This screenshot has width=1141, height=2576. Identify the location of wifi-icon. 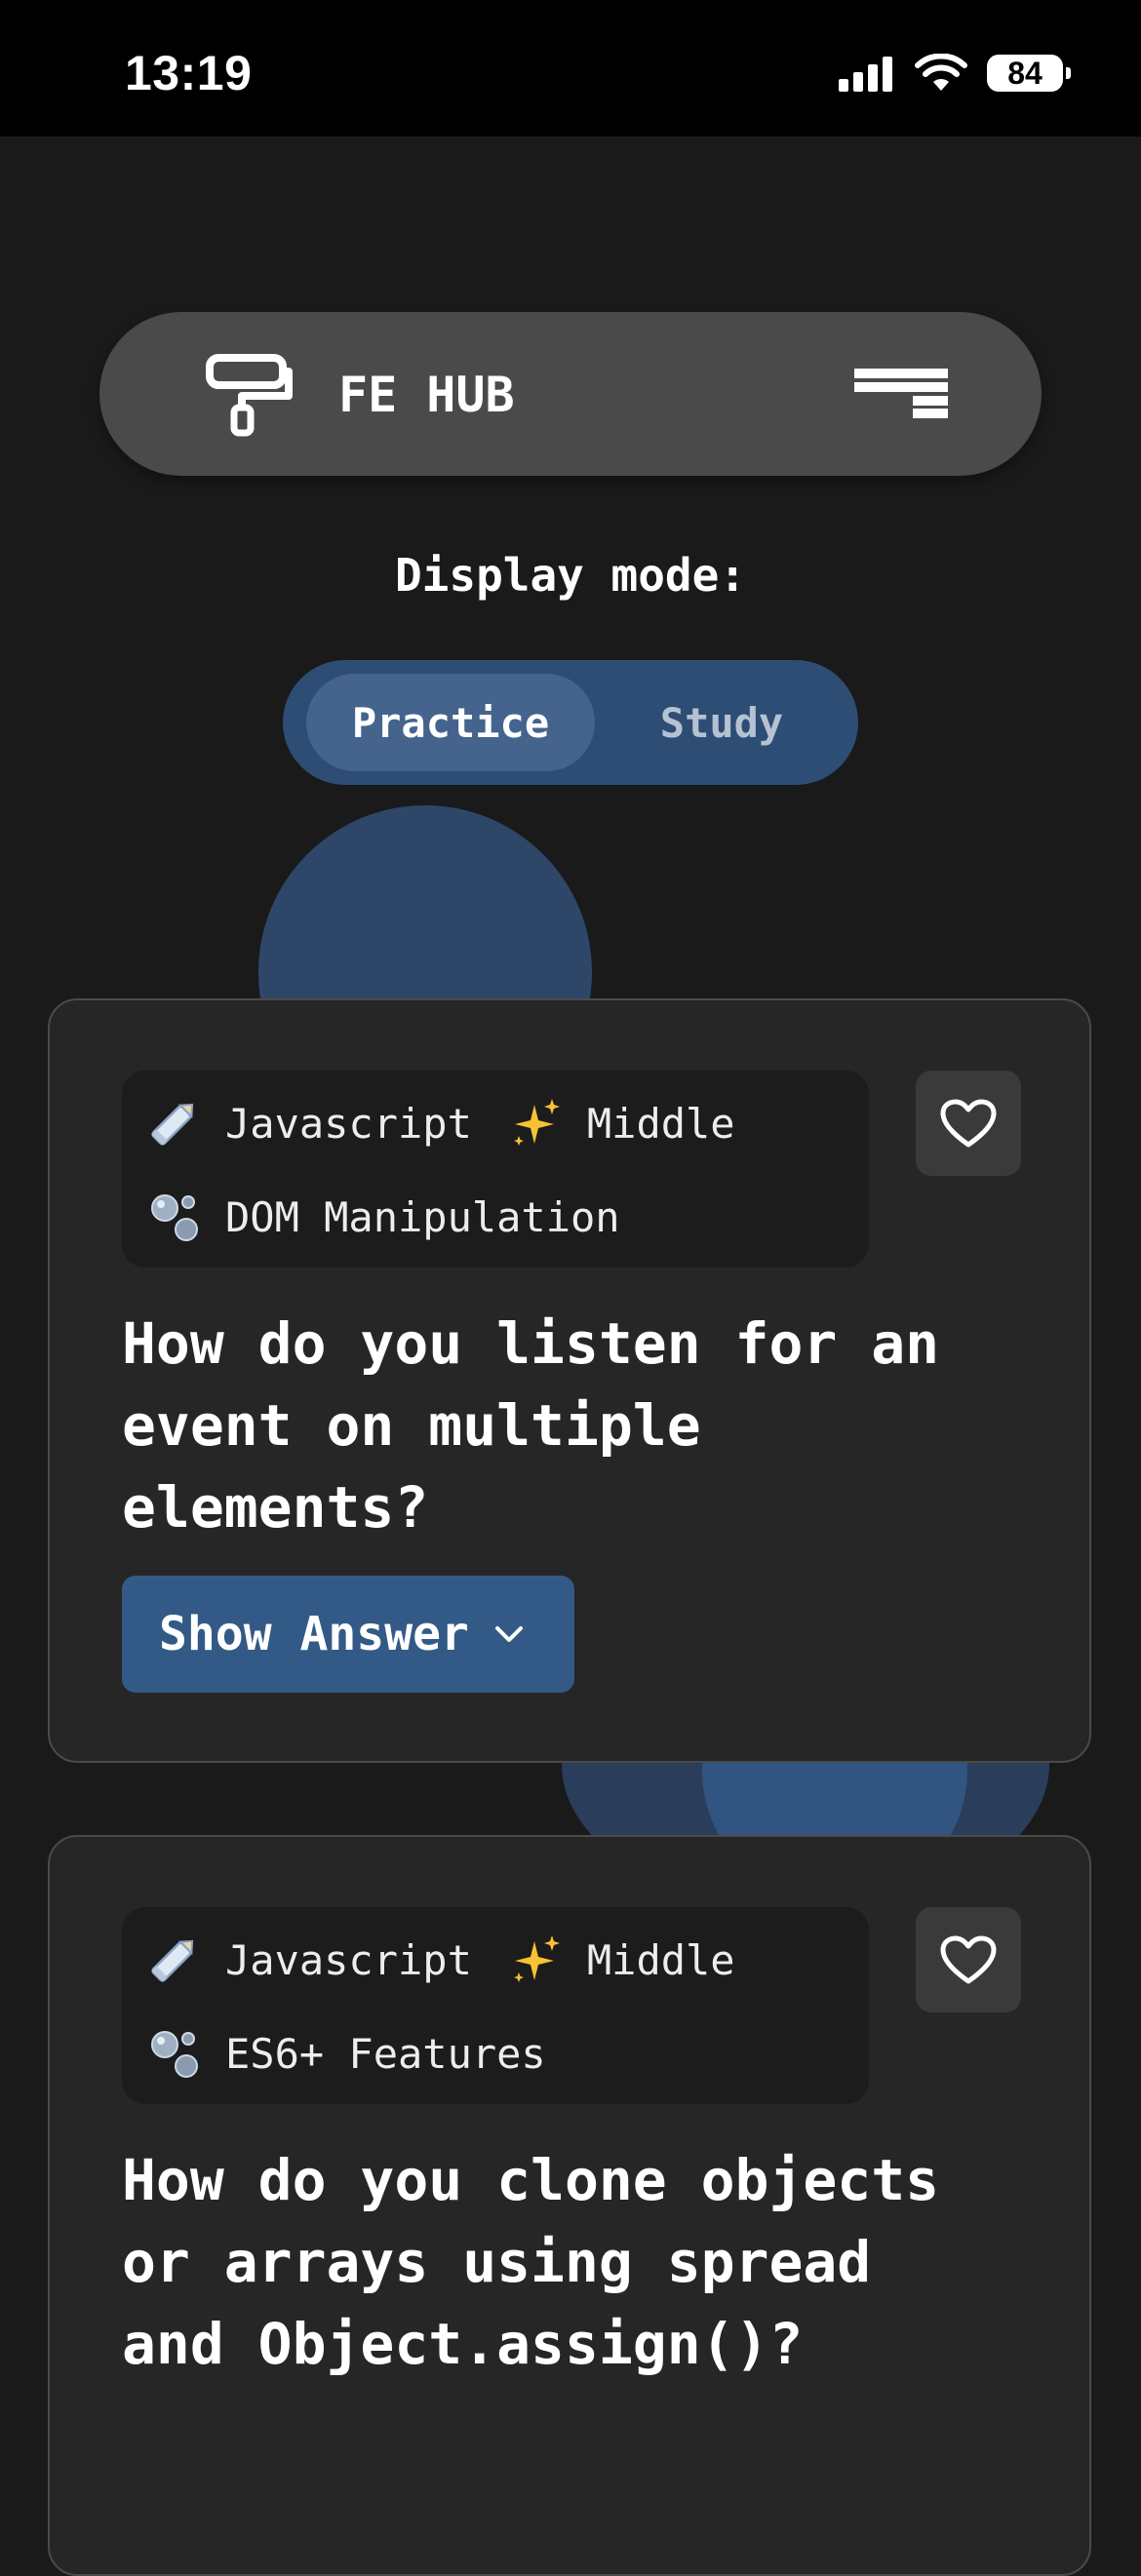
(941, 72).